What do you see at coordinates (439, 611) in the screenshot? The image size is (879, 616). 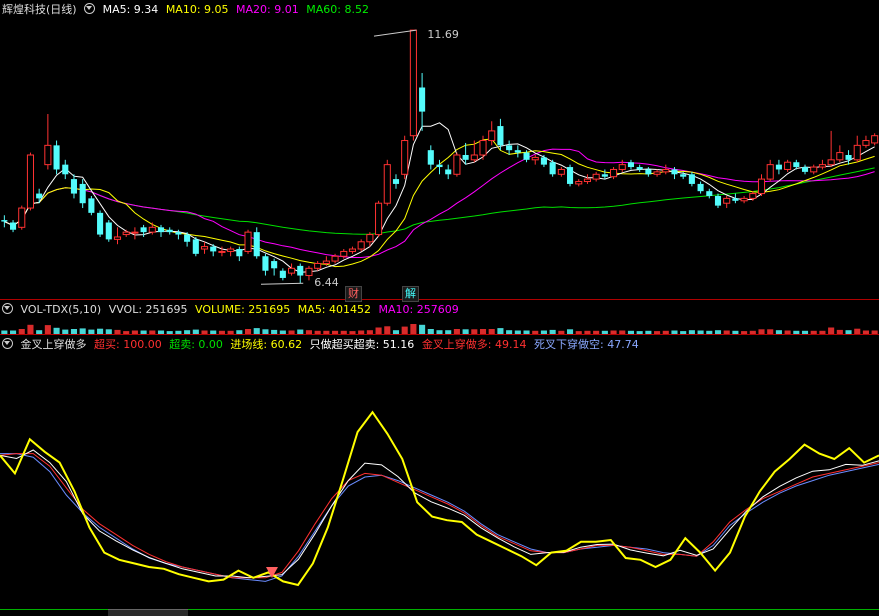 I see `time-axis` at bounding box center [439, 611].